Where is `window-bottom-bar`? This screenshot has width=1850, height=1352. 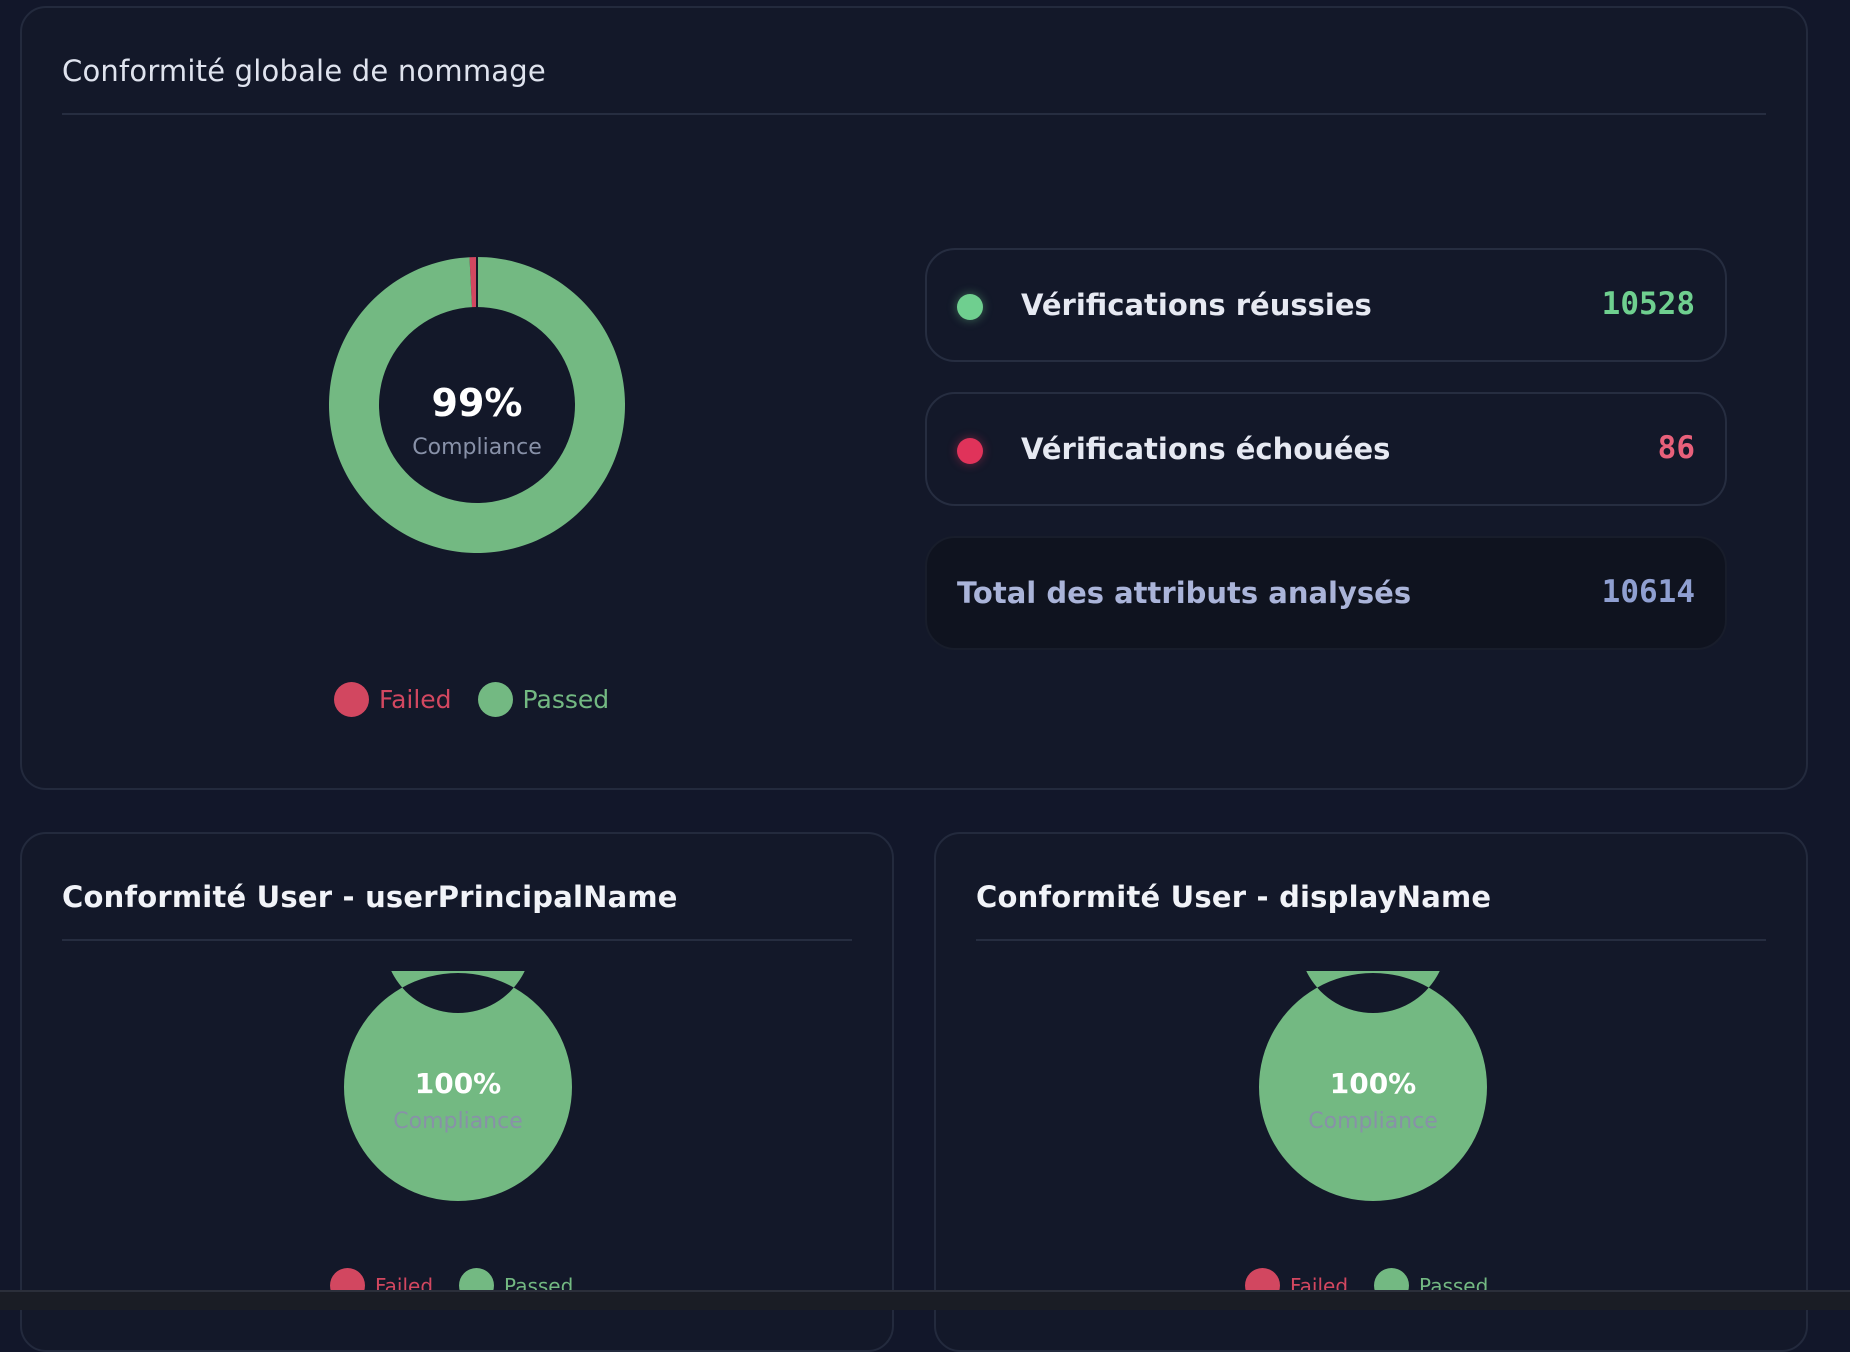
window-bottom-bar is located at coordinates (925, 1300).